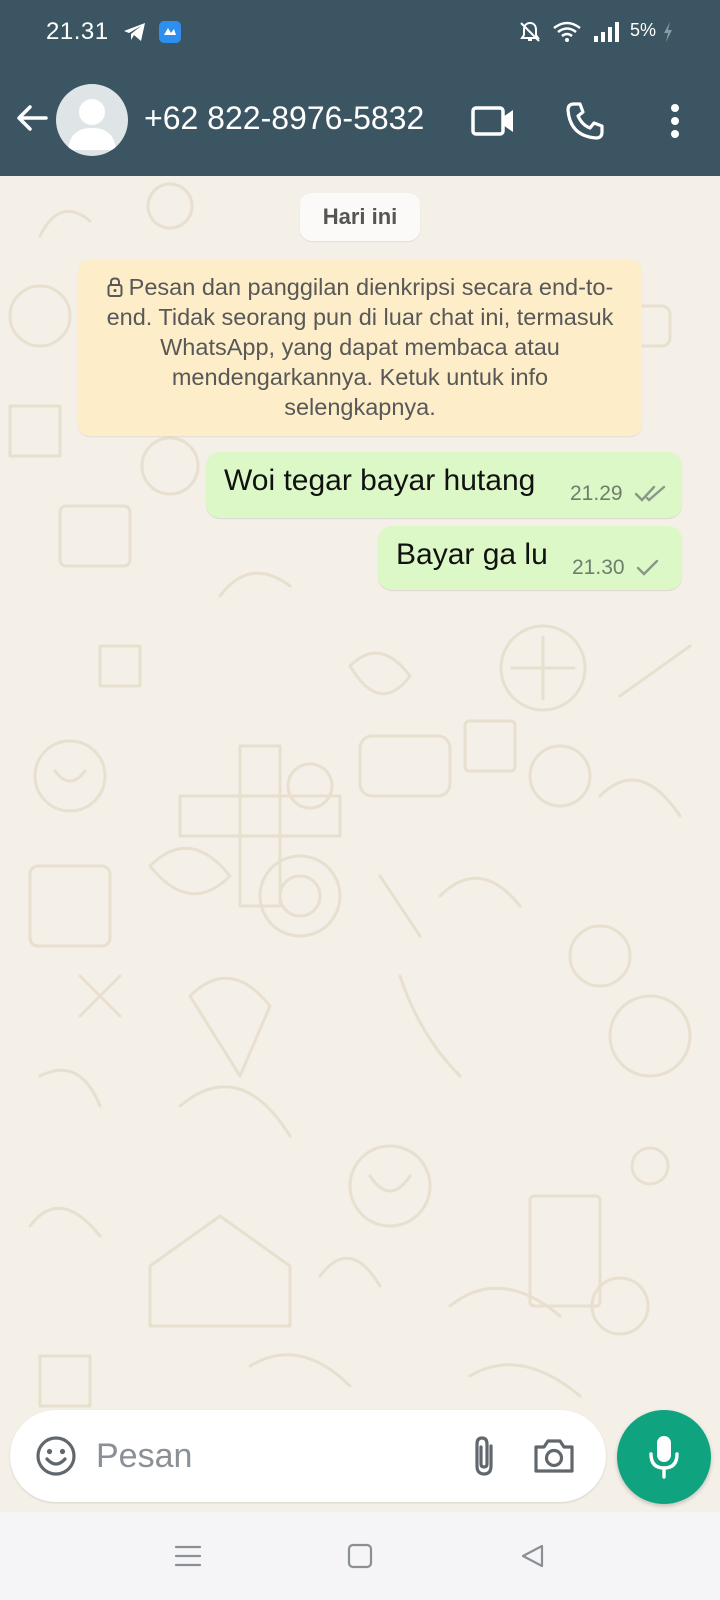 The image size is (720, 1600). I want to click on outgoing-message-bubble: Woi tegar bayar hutang 21.29, so click(444, 485).